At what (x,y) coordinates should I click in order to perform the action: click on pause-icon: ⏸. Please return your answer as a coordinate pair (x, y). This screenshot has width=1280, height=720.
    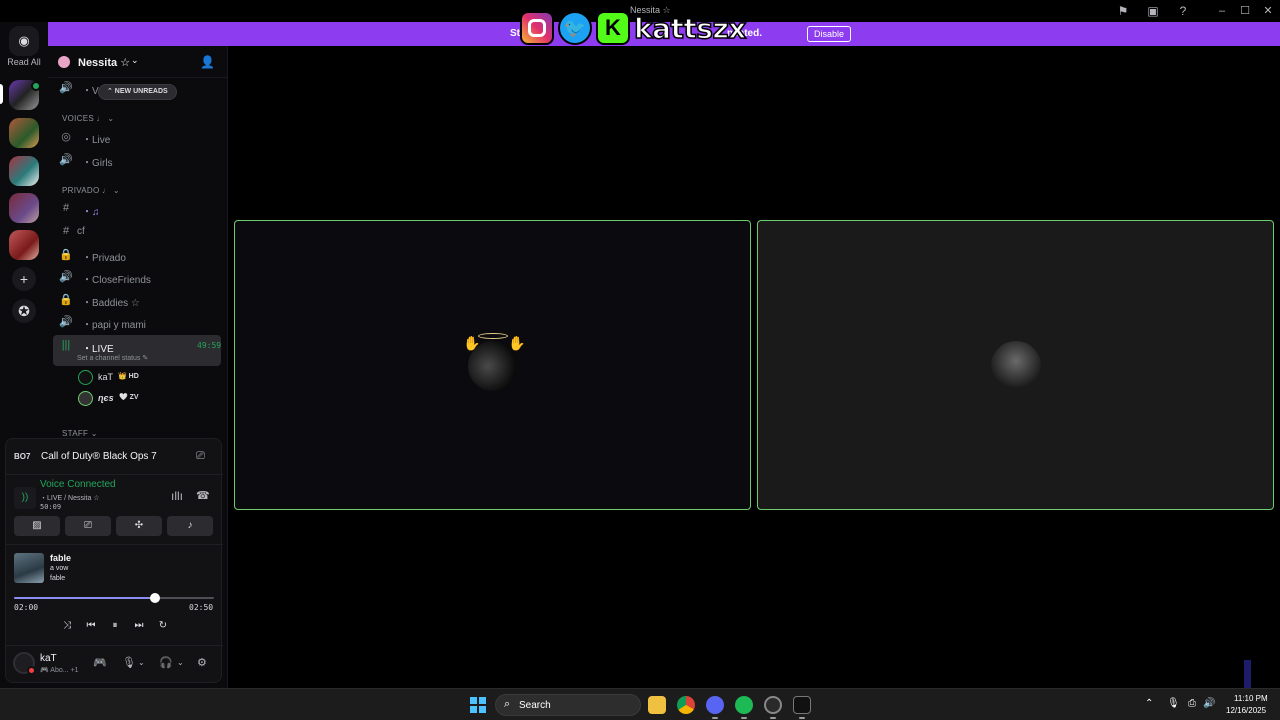
    Looking at the image, I should click on (115, 626).